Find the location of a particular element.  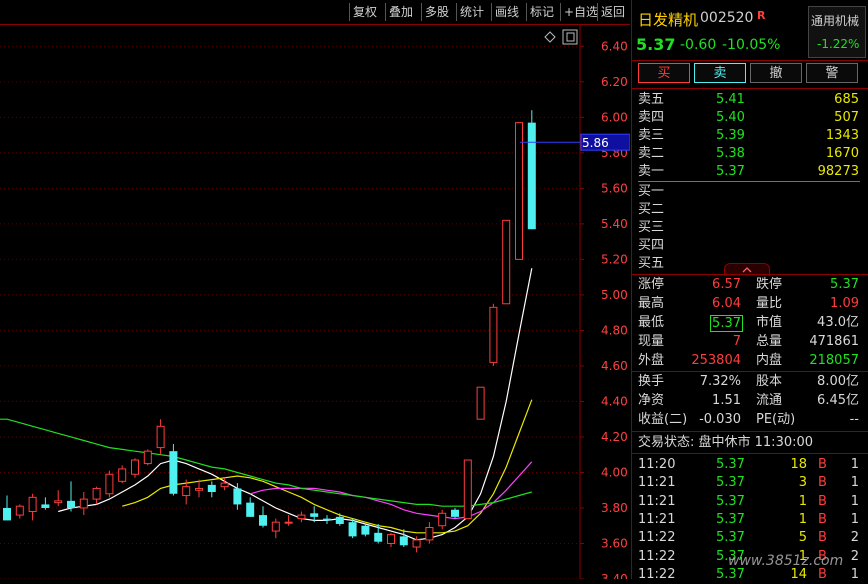

price-tick-label: 6.40 is located at coordinates (614, 46).